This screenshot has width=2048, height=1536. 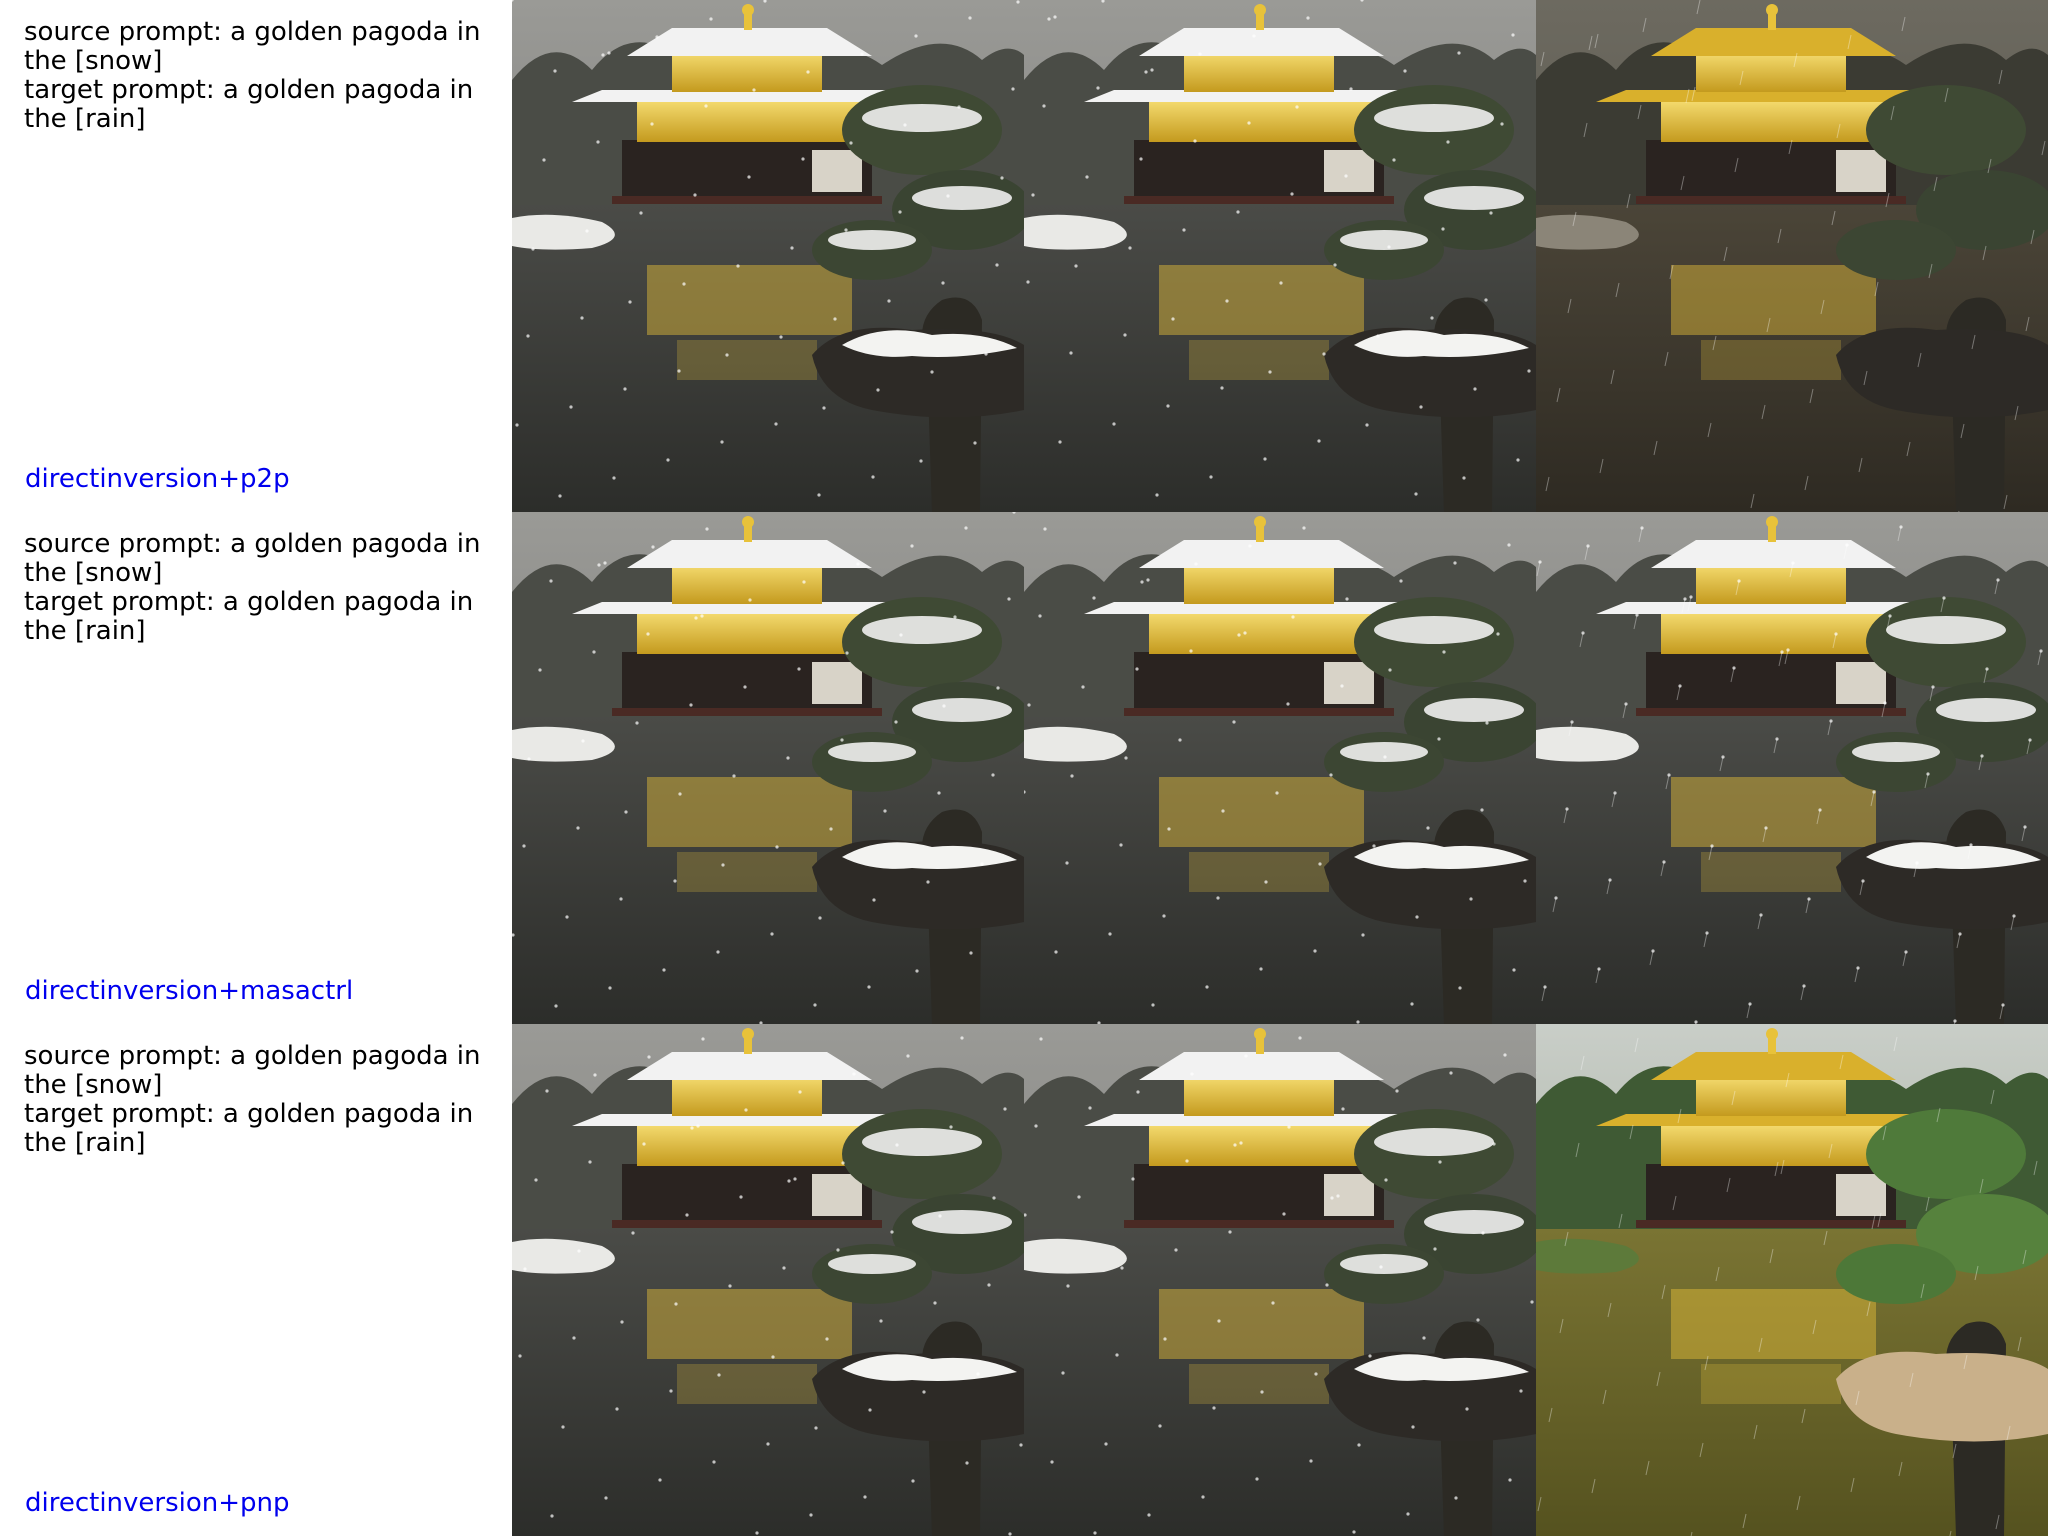 What do you see at coordinates (157, 479) in the screenshot?
I see `method-name: directinversion+p2p` at bounding box center [157, 479].